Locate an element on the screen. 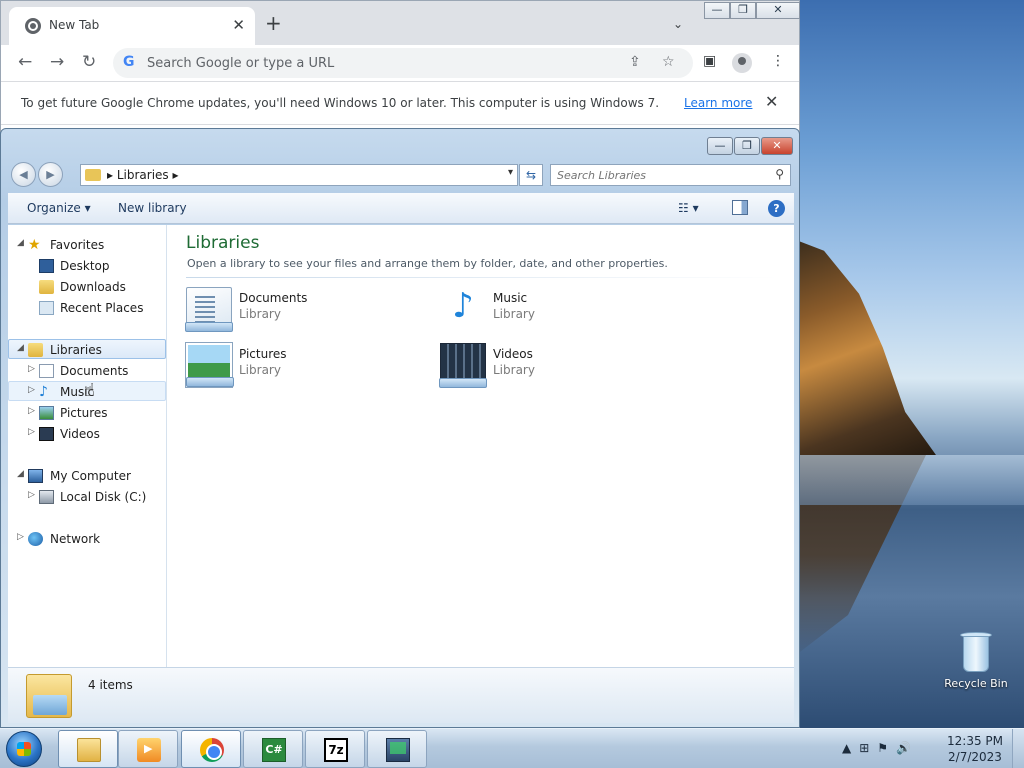 This screenshot has width=1024, height=768. omnibox: G Search Google or type a URL ⇪ ☆ is located at coordinates (403, 63).